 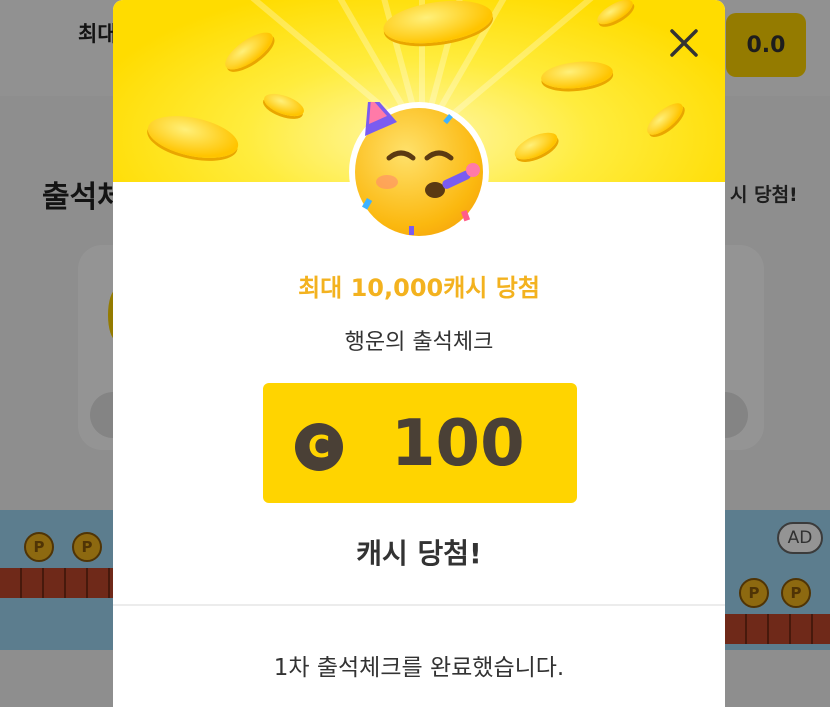 I want to click on reward-box: C 100, so click(x=420, y=443).